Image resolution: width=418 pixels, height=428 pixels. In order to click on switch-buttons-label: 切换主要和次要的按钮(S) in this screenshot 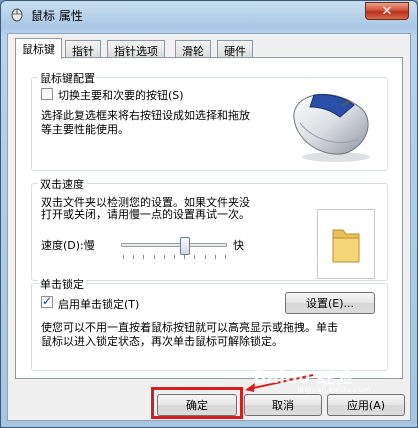, I will do `click(121, 95)`.